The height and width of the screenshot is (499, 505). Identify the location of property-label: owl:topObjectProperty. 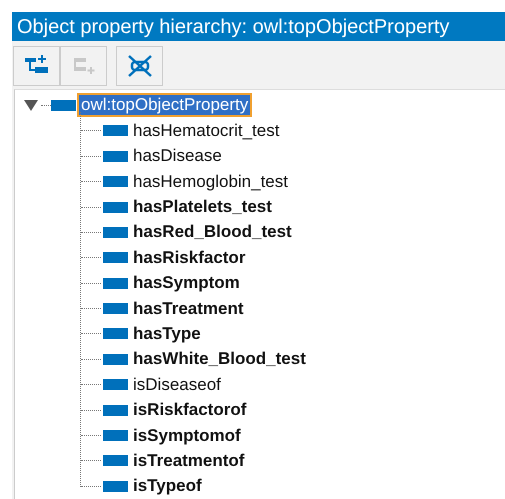
(164, 105).